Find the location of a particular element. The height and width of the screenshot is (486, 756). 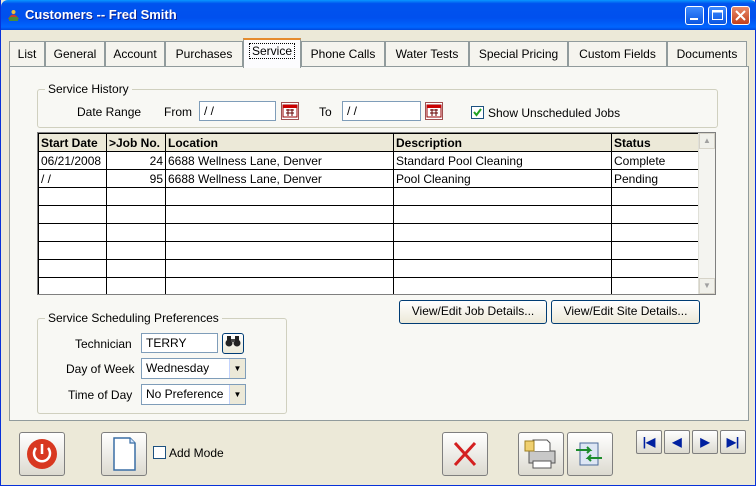

col-location: Location is located at coordinates (279, 142).